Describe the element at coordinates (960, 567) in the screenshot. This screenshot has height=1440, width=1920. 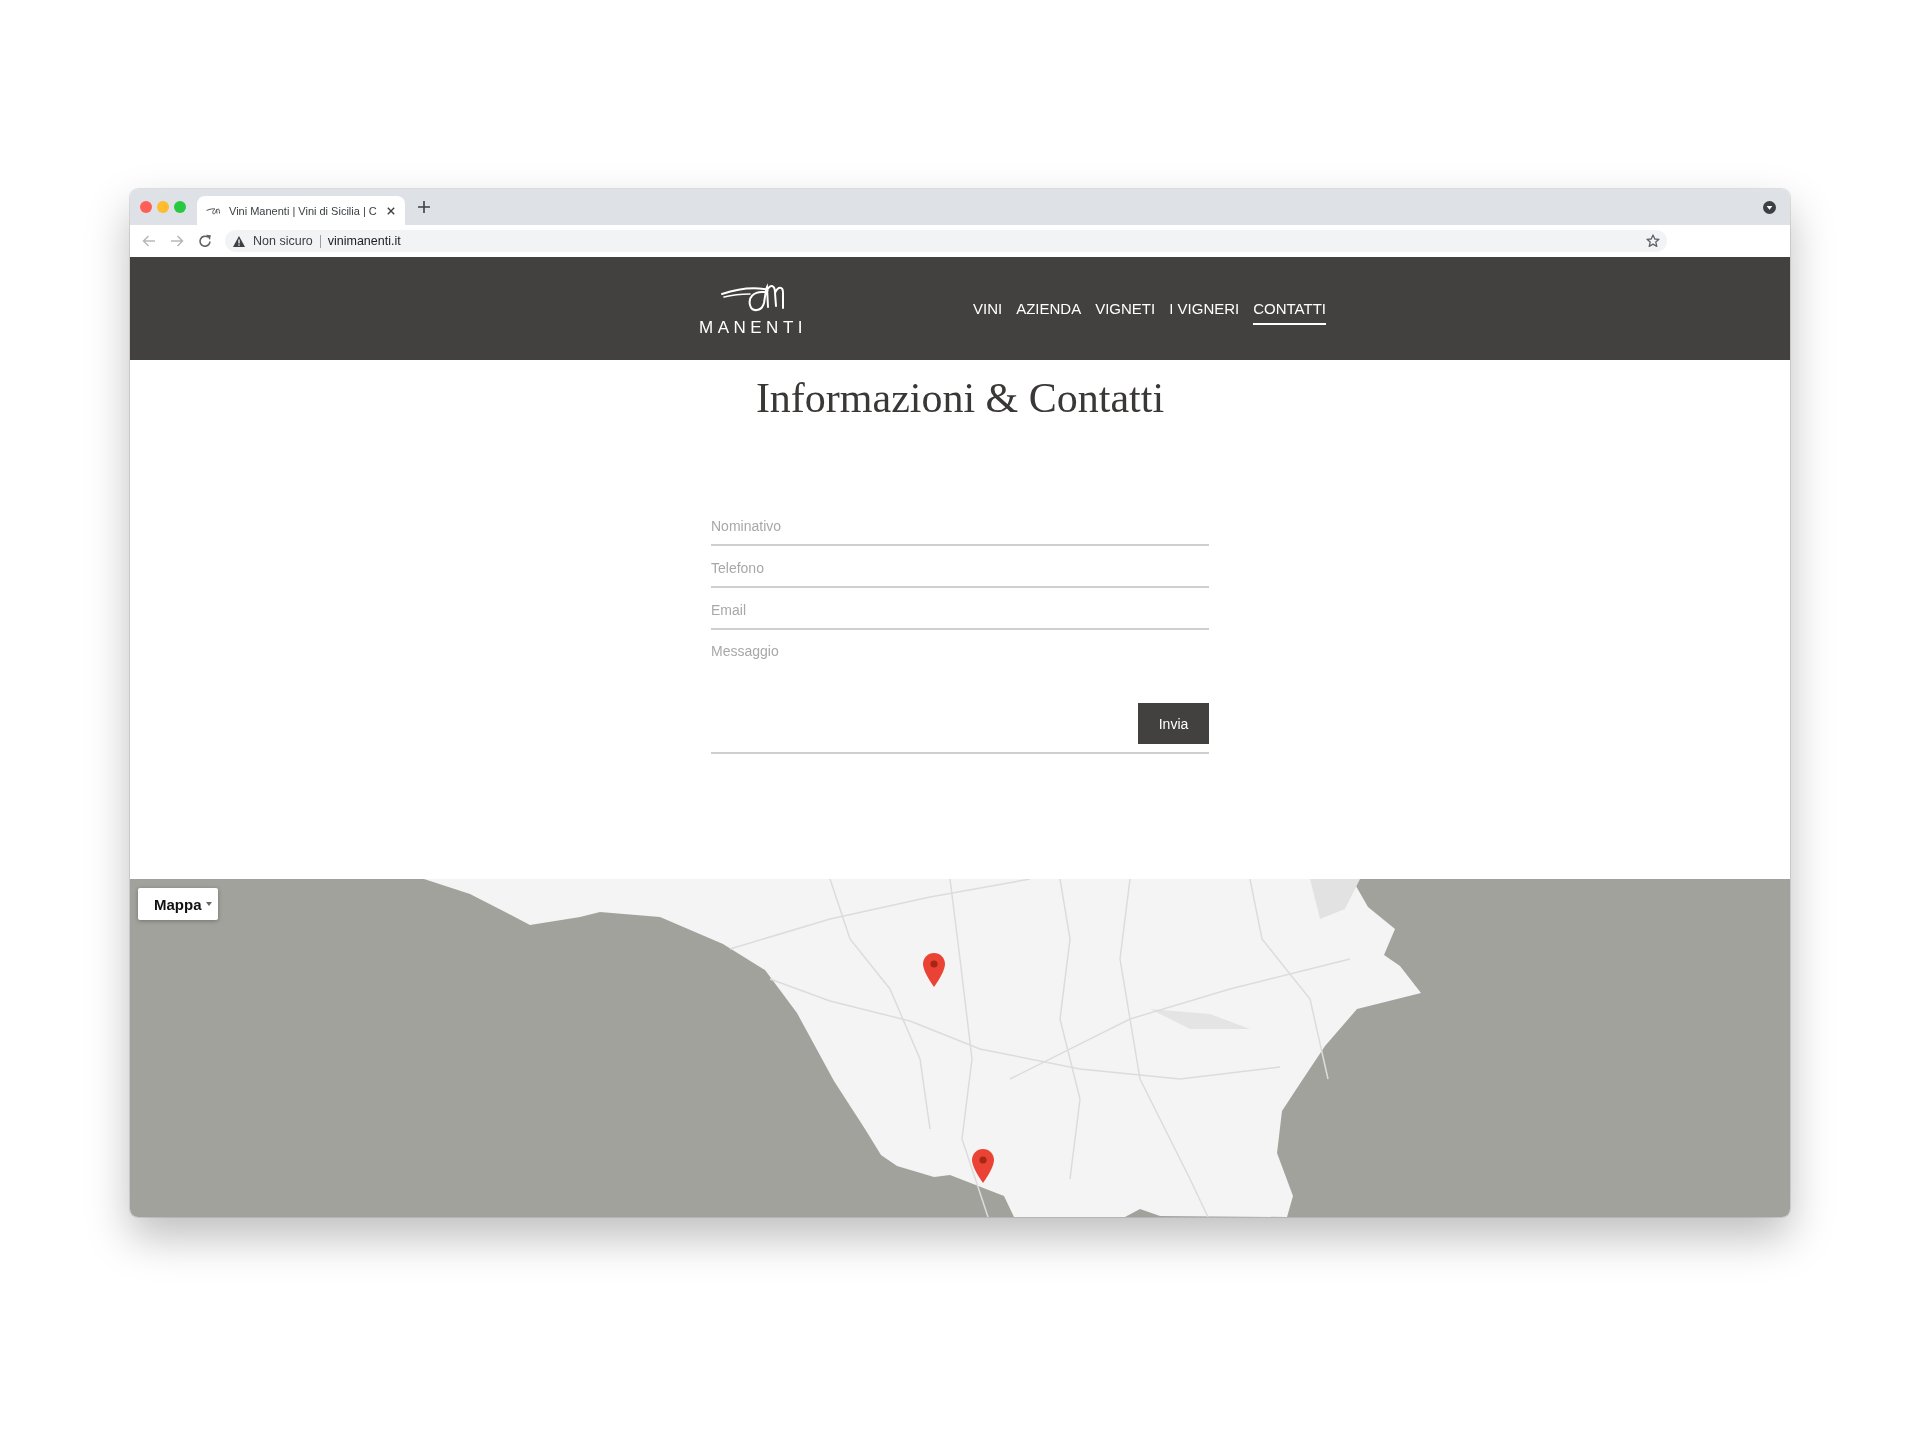
I see `input-field: Telefono` at that location.